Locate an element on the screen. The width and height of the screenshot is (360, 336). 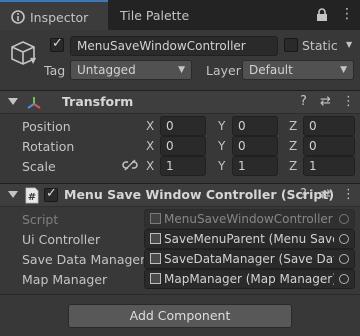
divider is located at coordinates (180, 294).